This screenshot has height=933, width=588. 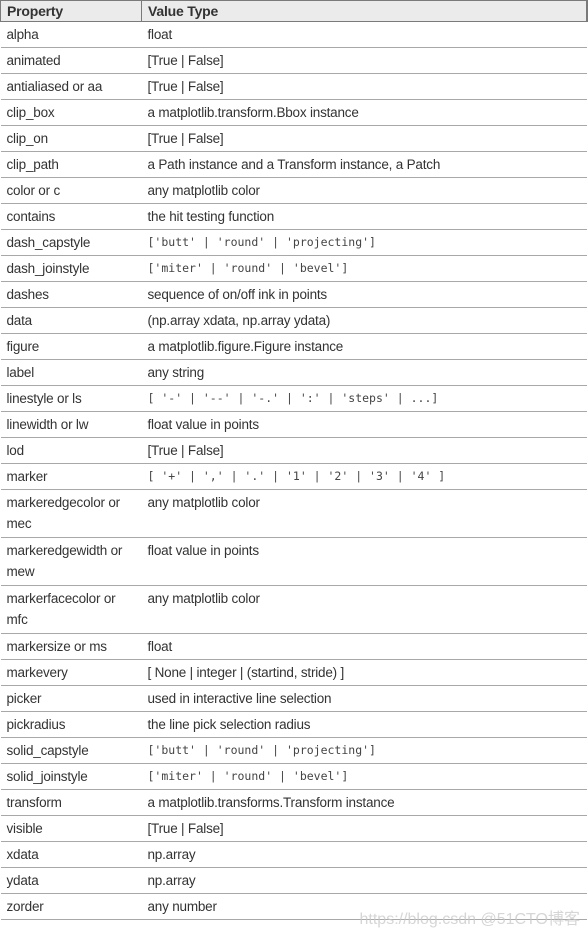 I want to click on property-cell: clip_box, so click(x=71, y=112).